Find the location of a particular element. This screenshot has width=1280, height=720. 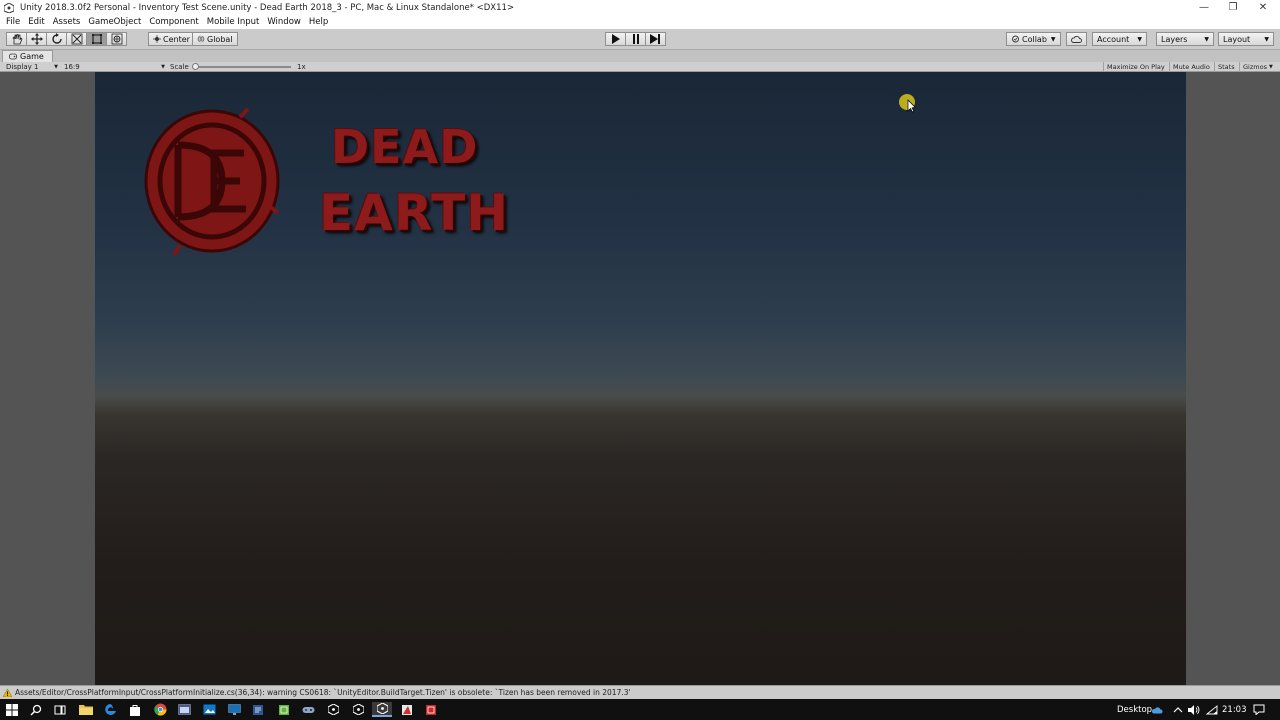

document-app-icon is located at coordinates (258, 709).